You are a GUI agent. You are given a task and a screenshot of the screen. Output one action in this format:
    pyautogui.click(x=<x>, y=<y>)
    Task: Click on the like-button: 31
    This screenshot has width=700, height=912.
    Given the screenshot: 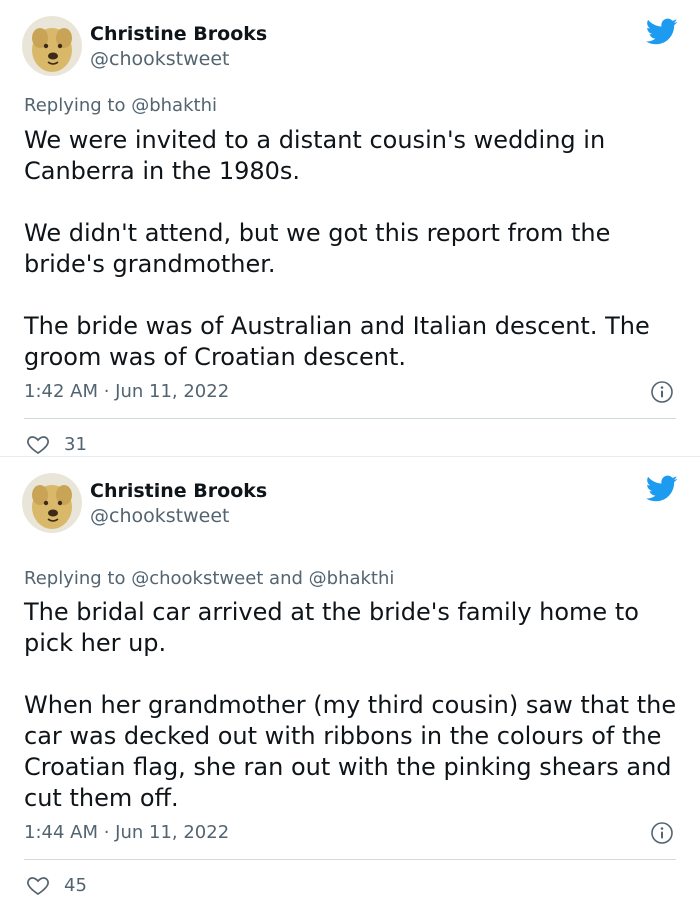 What is the action you would take?
    pyautogui.click(x=56, y=444)
    